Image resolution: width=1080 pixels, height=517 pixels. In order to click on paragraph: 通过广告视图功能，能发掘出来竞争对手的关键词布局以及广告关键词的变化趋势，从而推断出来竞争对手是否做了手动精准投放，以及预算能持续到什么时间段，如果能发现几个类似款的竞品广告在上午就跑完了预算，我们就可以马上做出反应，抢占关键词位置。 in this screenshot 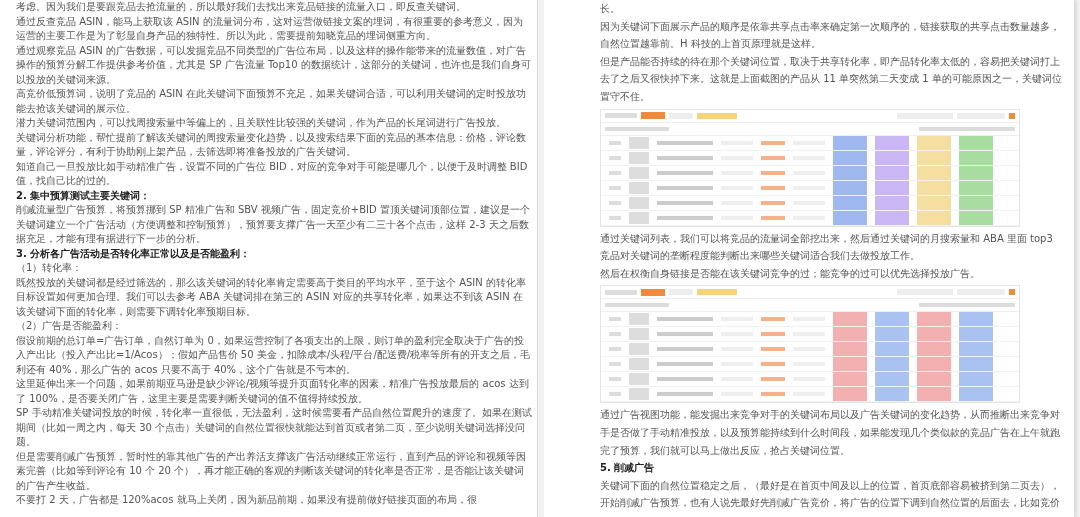, I will do `click(830, 433)`.